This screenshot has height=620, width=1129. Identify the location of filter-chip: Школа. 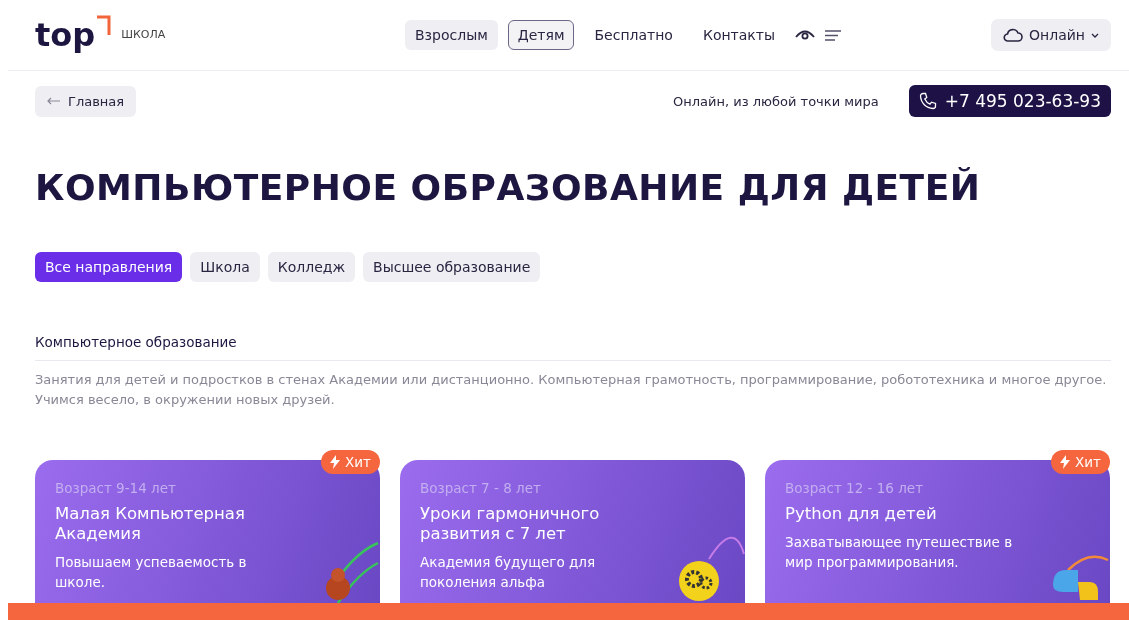
(225, 267).